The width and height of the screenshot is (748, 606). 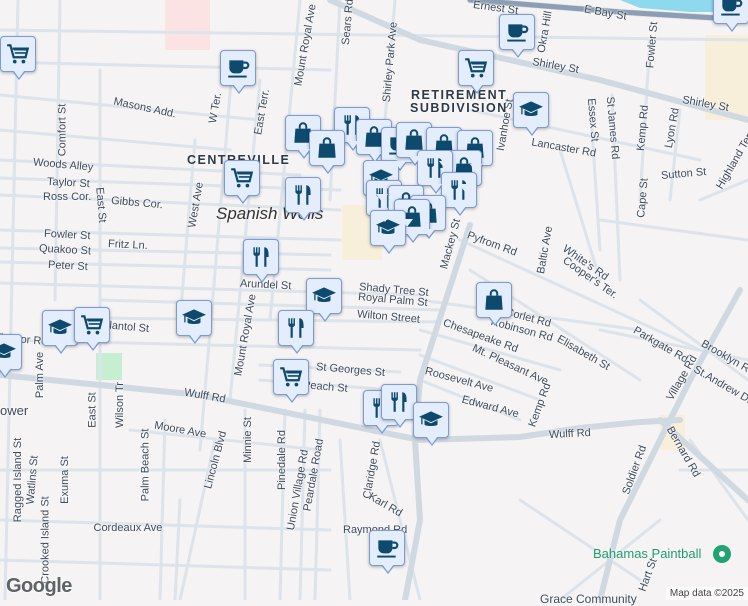 What do you see at coordinates (706, 593) in the screenshot?
I see `map-attribution: Map data ©2025` at bounding box center [706, 593].